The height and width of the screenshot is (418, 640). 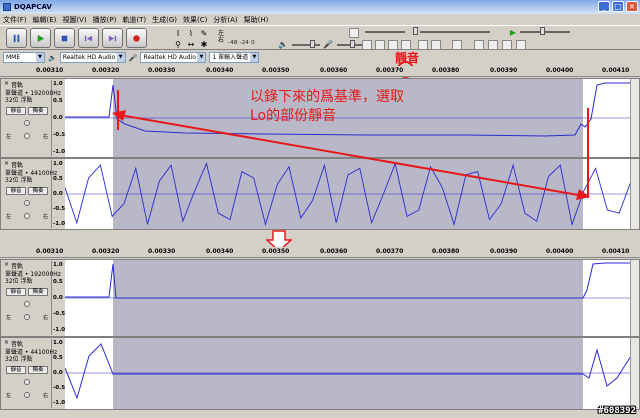 What do you see at coordinates (616, 251) in the screenshot?
I see `ruler-tick: 0.00410` at bounding box center [616, 251].